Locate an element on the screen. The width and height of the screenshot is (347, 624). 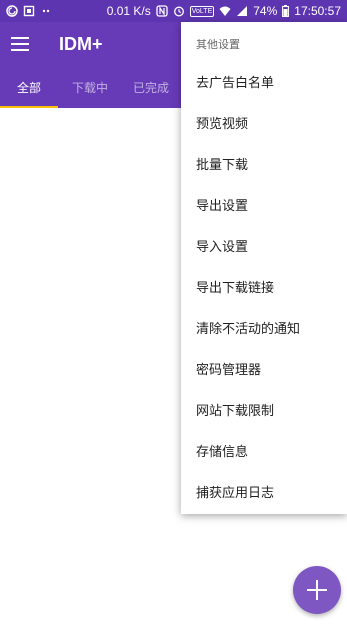
status-left is located at coordinates (29, 11).